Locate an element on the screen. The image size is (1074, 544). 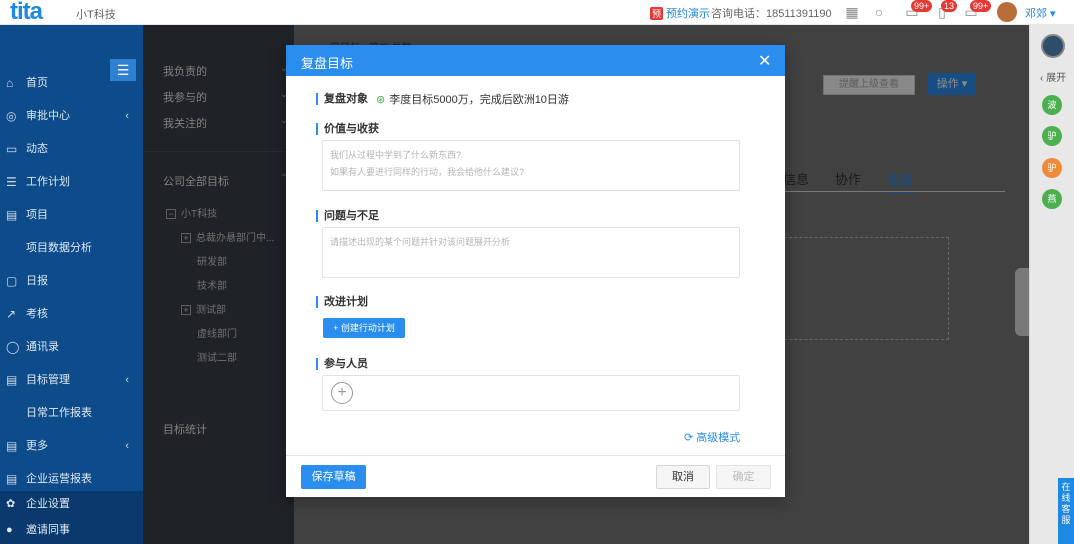
review-object-label: 复盘对象 is located at coordinates (342, 99).